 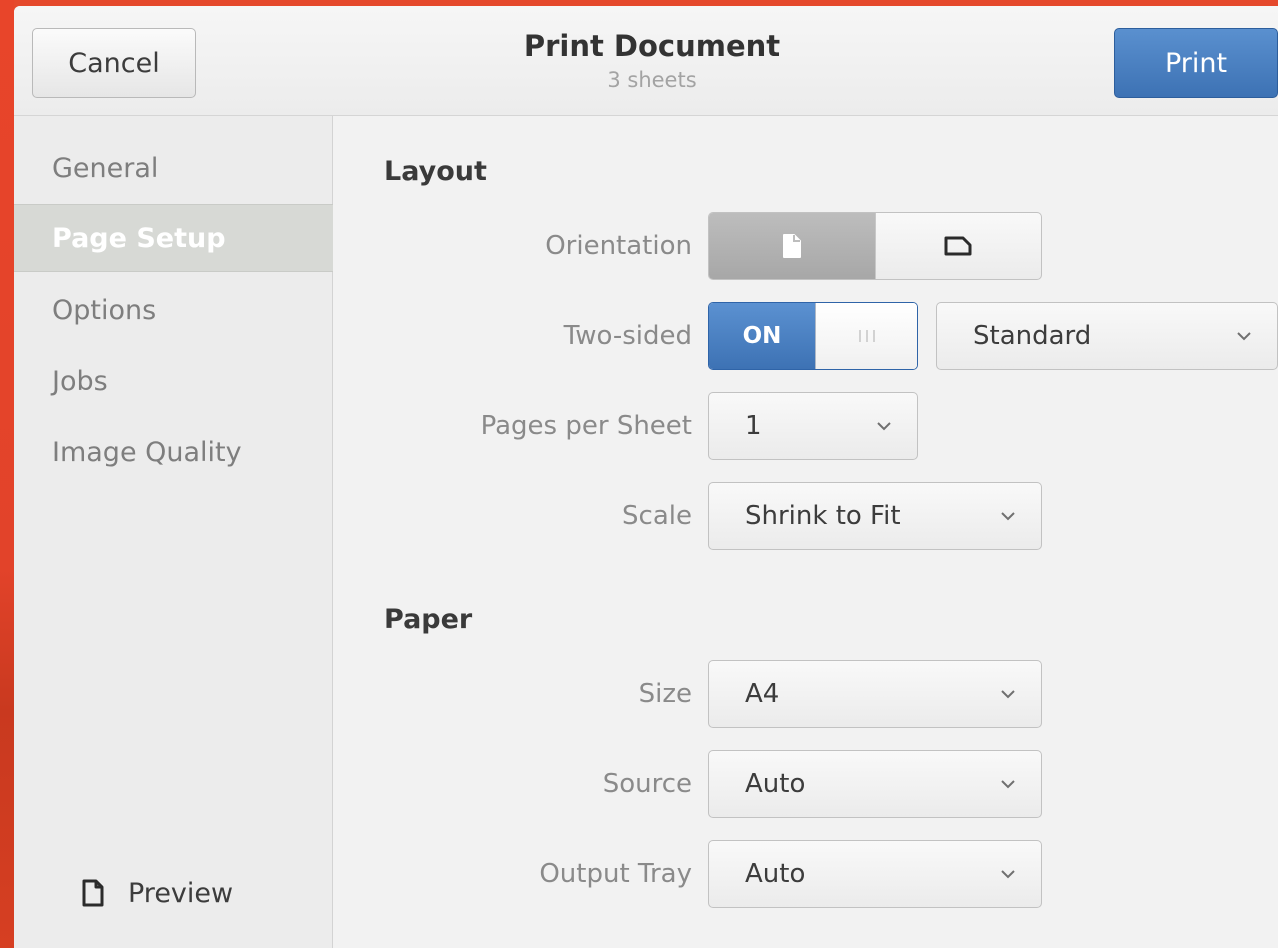 What do you see at coordinates (173, 381) in the screenshot?
I see `sidebar-item-jobs: Jobs` at bounding box center [173, 381].